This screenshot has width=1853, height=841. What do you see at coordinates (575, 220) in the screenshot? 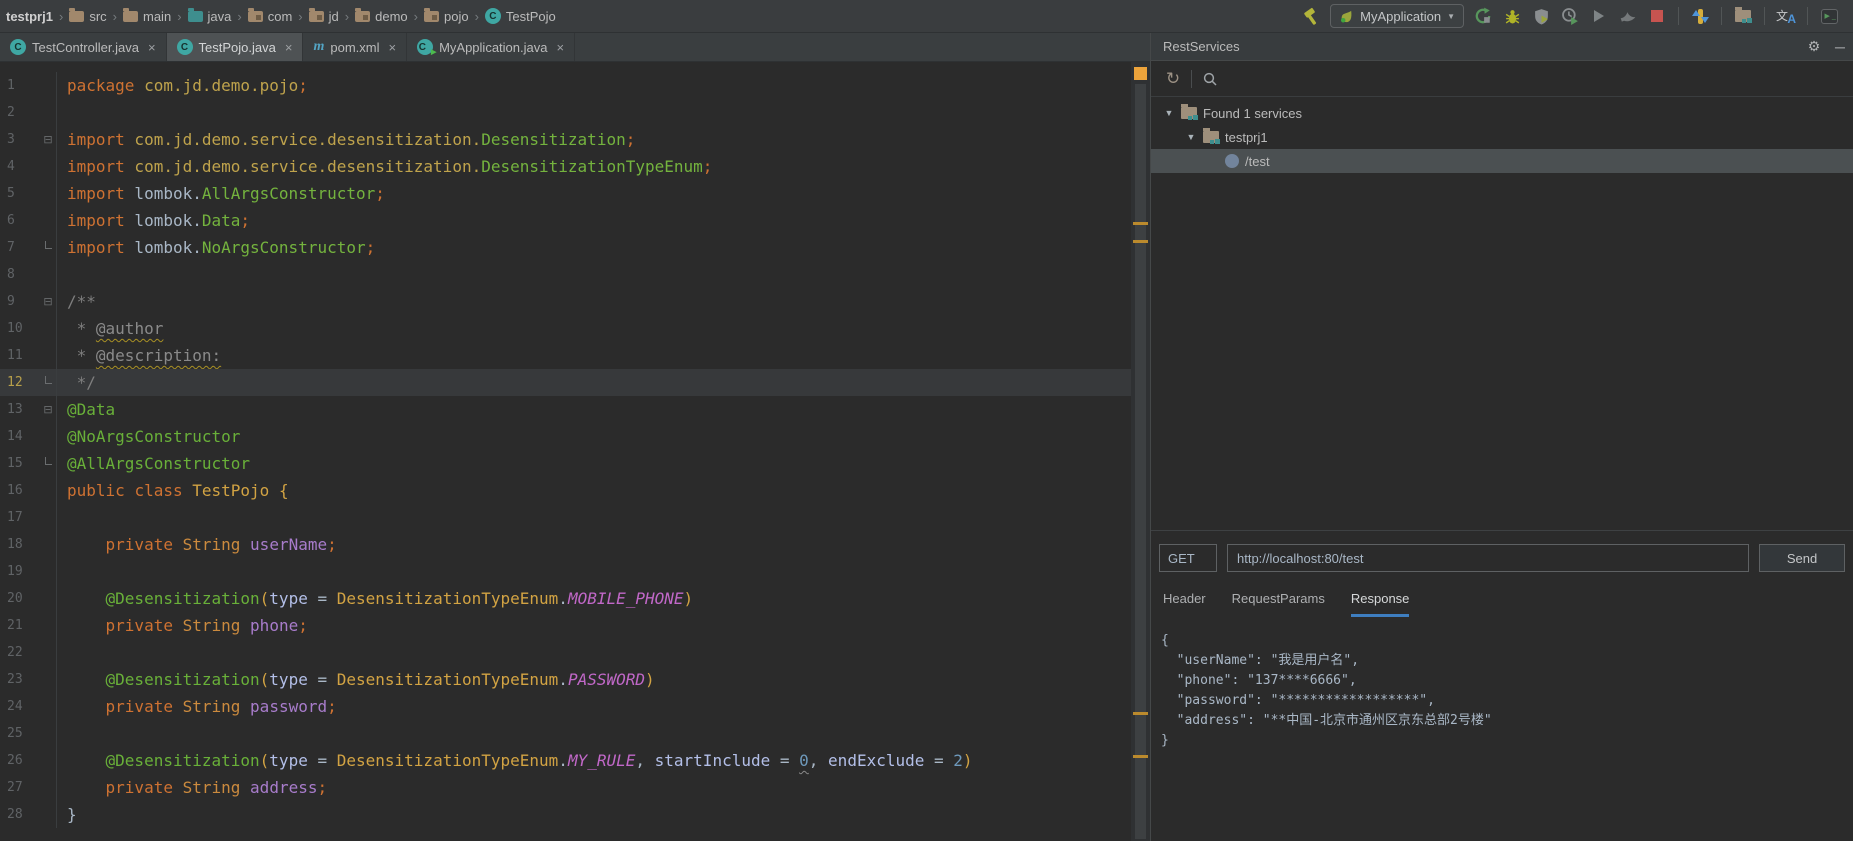
I see `code-line-6: 6 import lombok.Data;` at bounding box center [575, 220].